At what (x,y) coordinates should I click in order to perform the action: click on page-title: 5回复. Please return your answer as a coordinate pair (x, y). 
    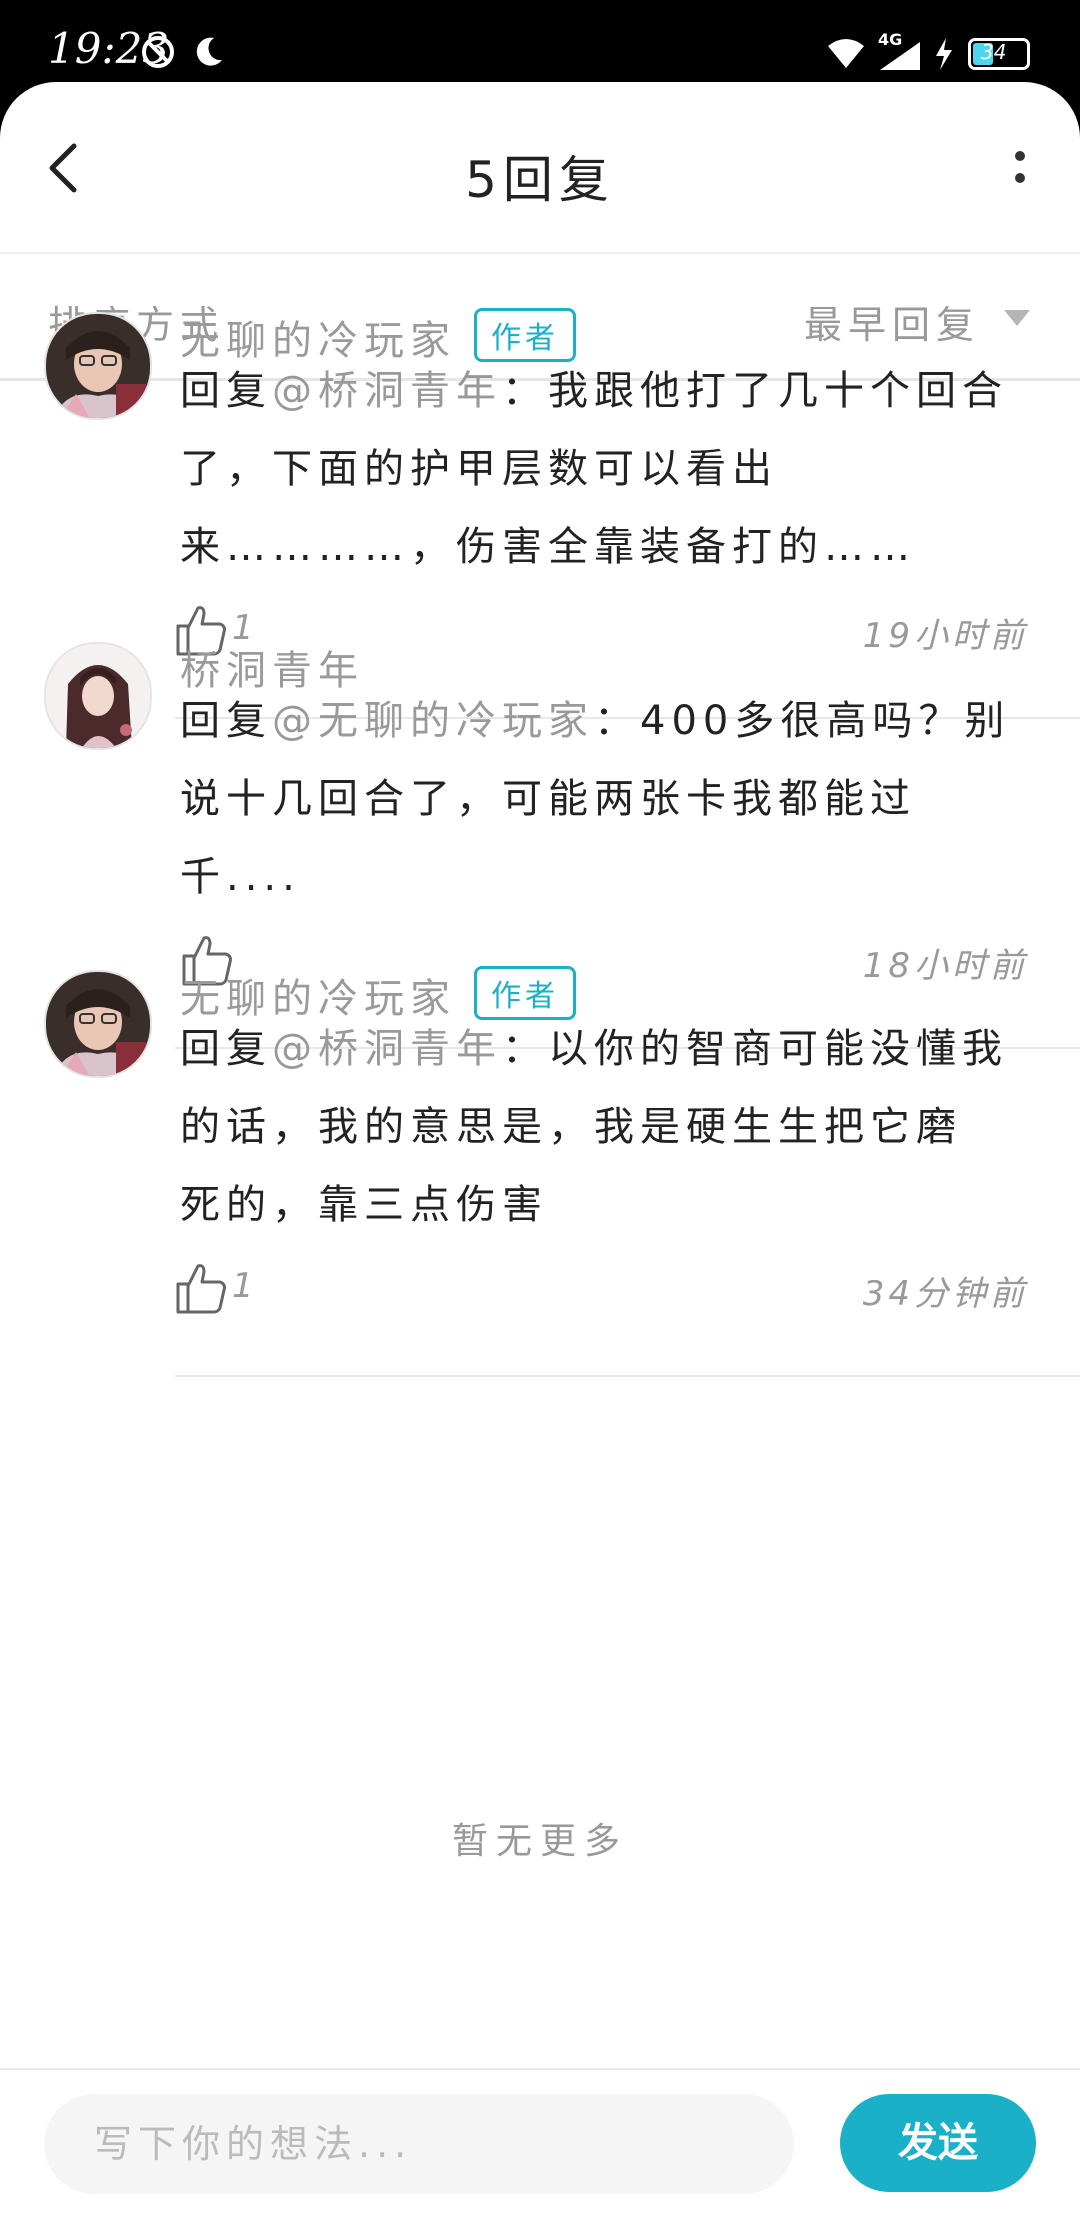
    Looking at the image, I should click on (540, 180).